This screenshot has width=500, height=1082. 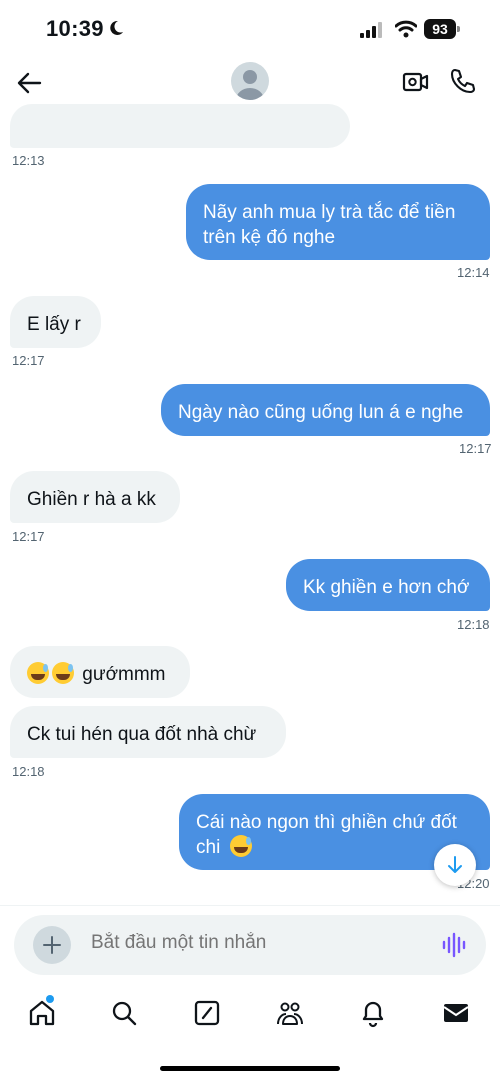 What do you see at coordinates (454, 945) in the screenshot?
I see `voice-message-icon` at bounding box center [454, 945].